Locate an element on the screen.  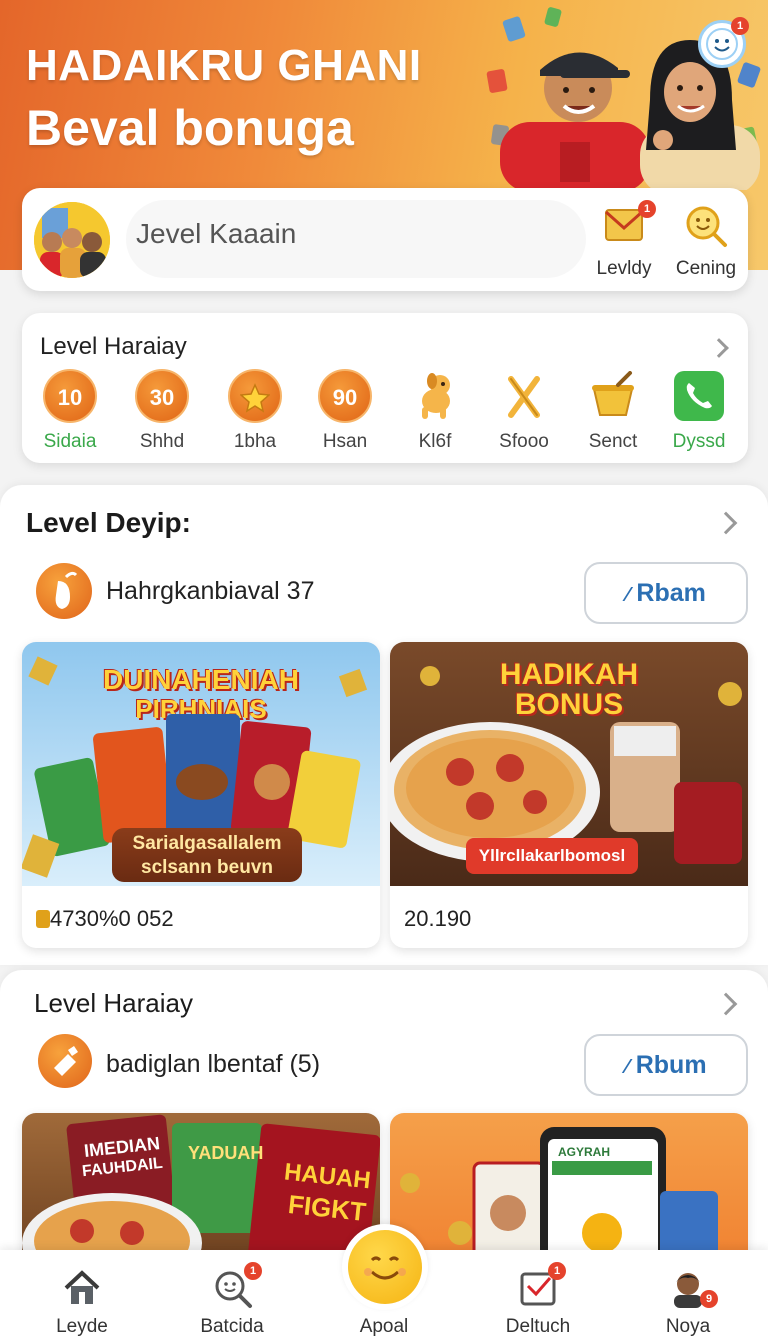
level-badge: 90 is located at coordinates (345, 396).